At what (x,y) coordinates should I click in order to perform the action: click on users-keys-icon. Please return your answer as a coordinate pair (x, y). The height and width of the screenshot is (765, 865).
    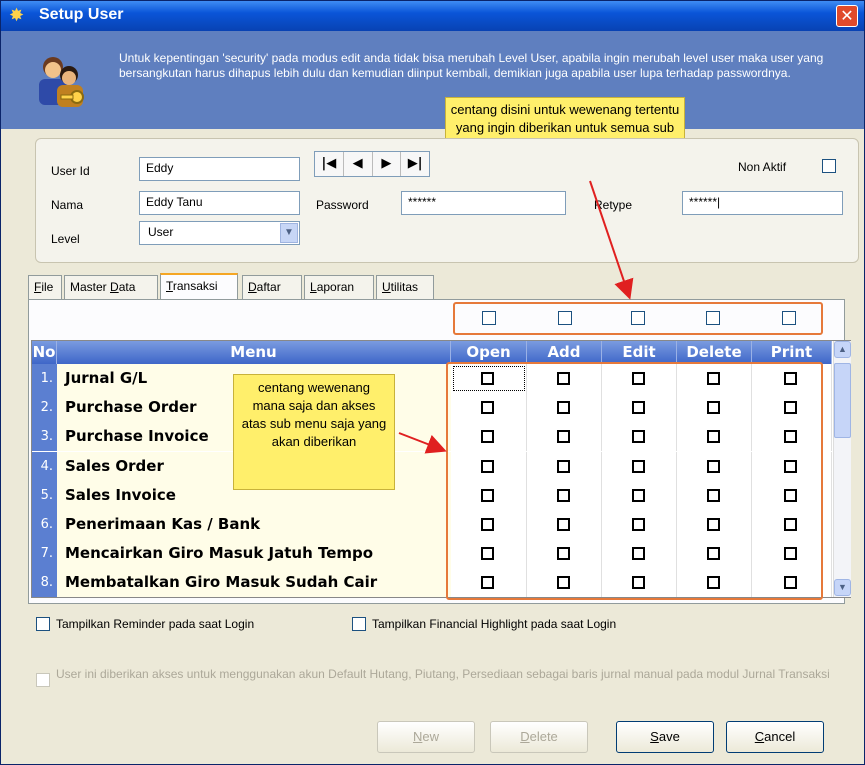
    Looking at the image, I should click on (61, 82).